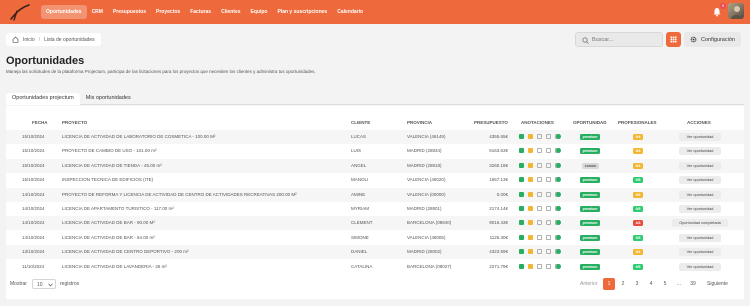 The width and height of the screenshot is (750, 306). Describe the element at coordinates (64, 12) in the screenshot. I see `nav-item-oportunidades: Oportunidades` at that location.